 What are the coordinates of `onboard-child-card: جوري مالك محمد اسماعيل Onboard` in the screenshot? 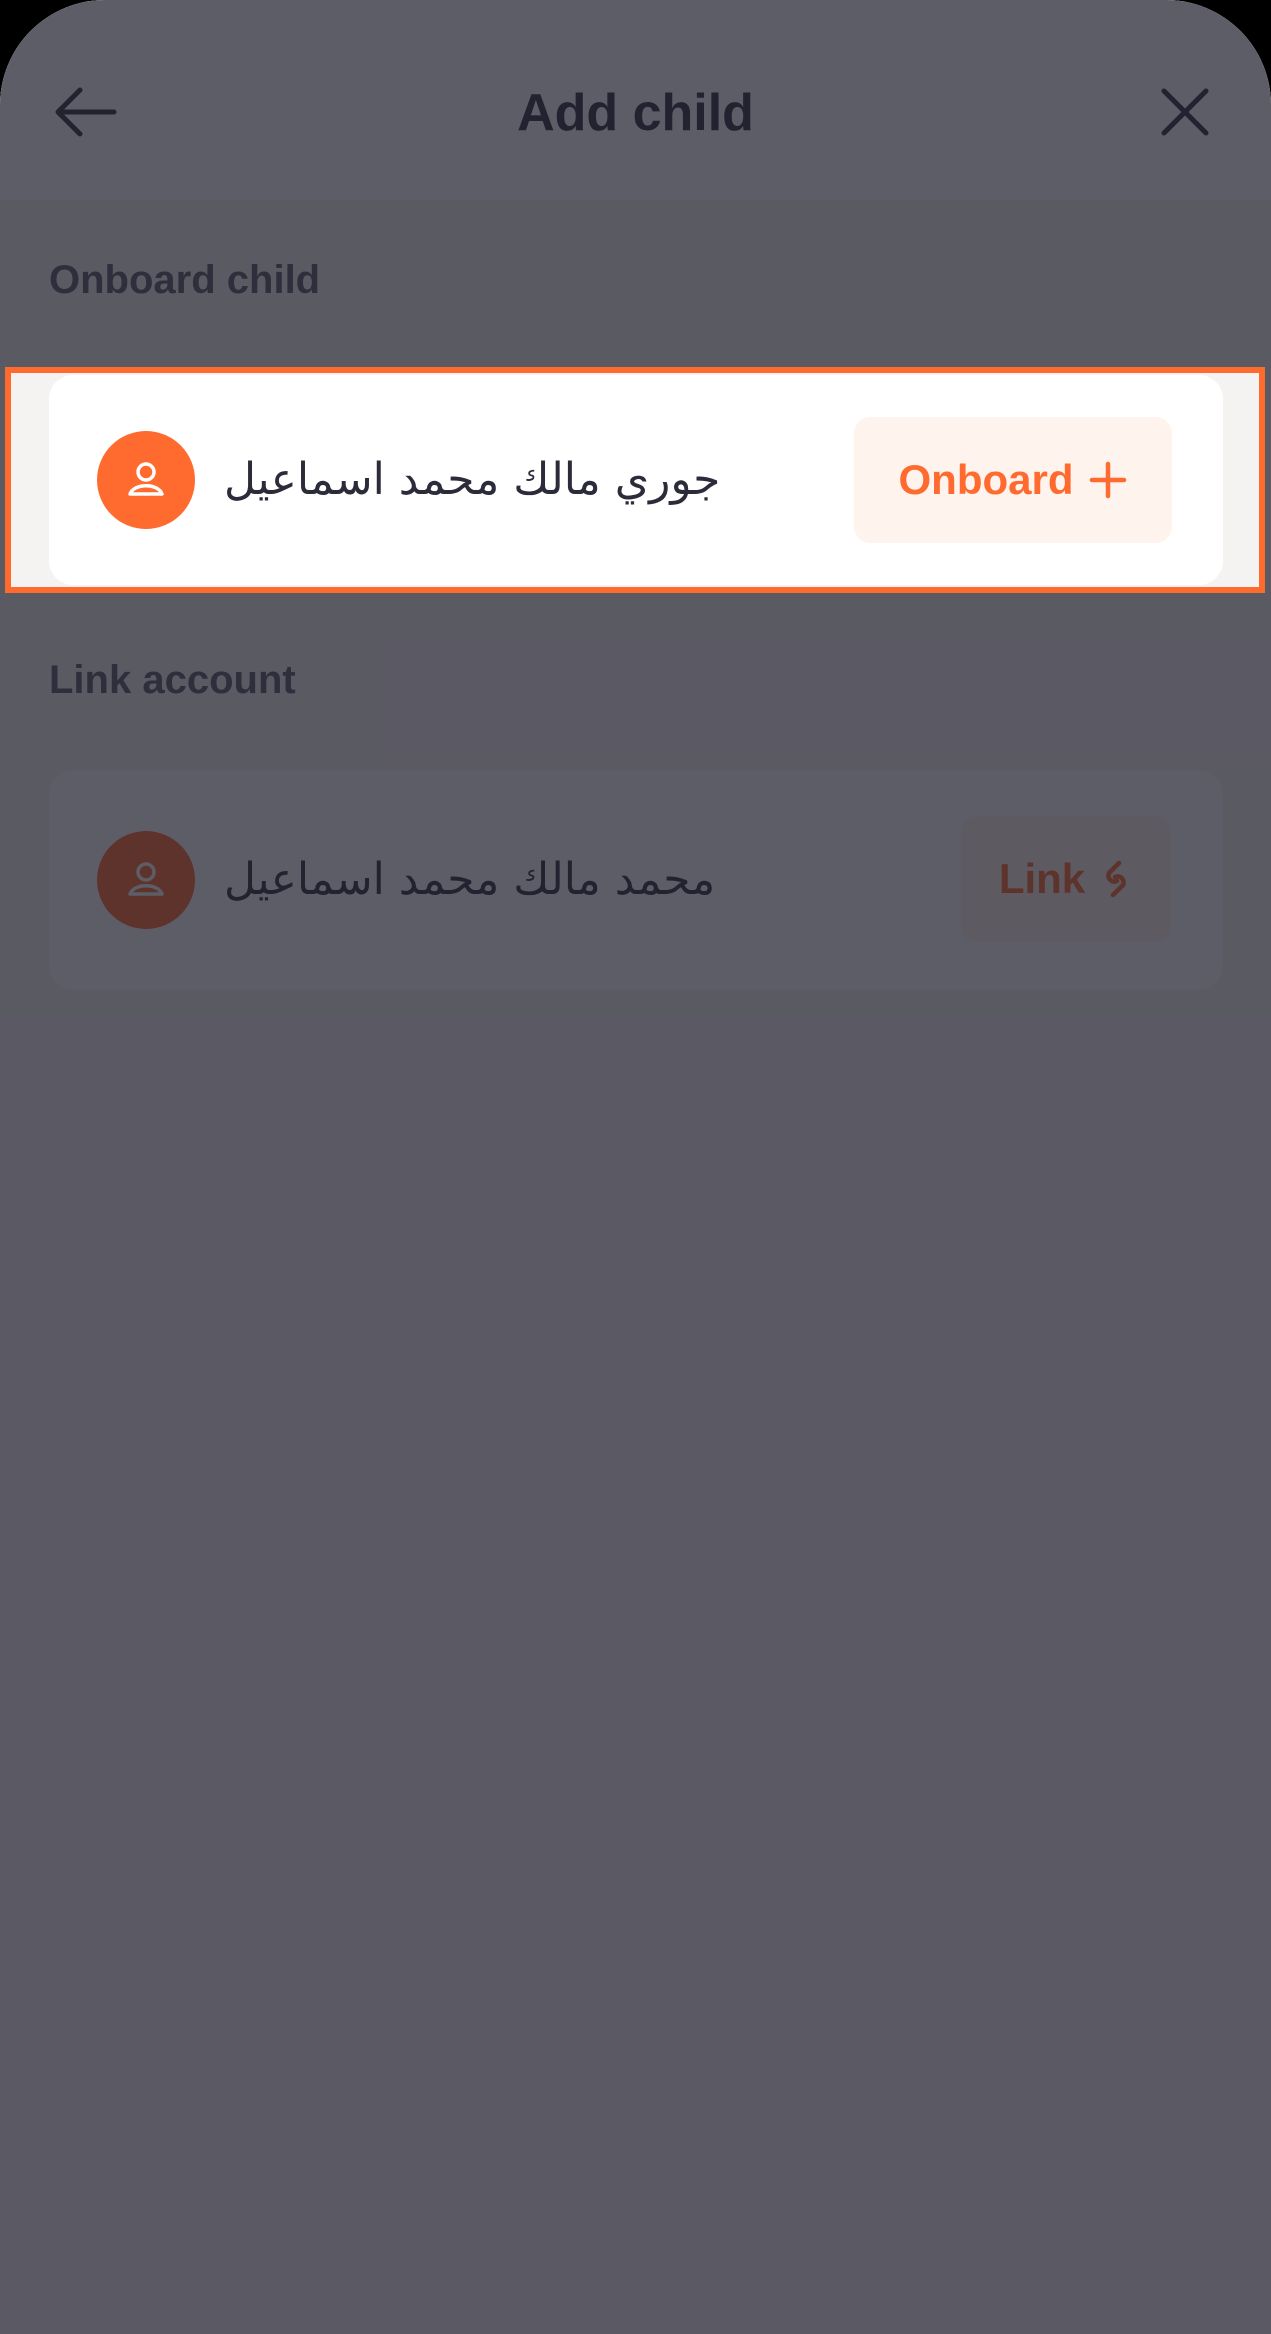 It's located at (636, 480).